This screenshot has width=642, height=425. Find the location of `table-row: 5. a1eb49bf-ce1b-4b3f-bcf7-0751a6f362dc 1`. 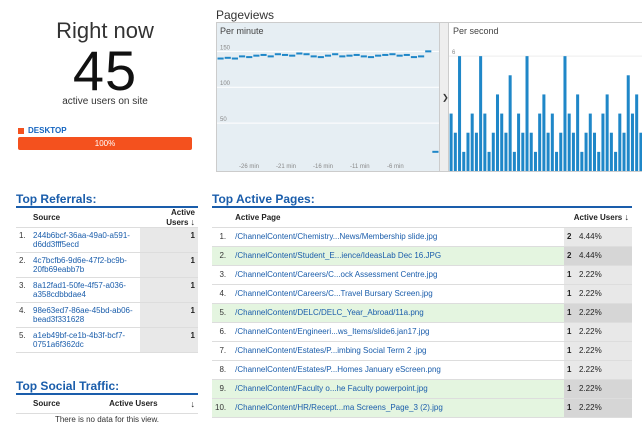

table-row: 5. a1eb49bf-ce1b-4b3f-bcf7-0751a6f362dc 1 is located at coordinates (107, 340).